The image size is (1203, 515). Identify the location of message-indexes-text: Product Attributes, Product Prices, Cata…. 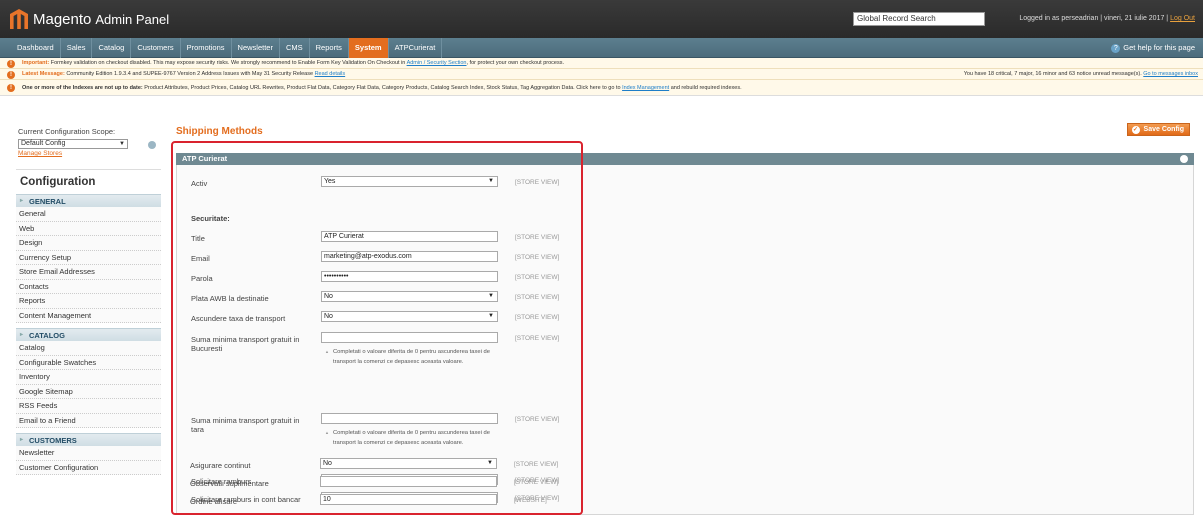
(382, 88).